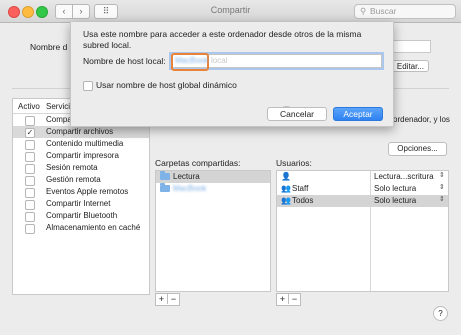 Image resolution: width=461 pixels, height=335 pixels. Describe the element at coordinates (73, 179) in the screenshot. I see `service-label: Gestión remota` at that location.